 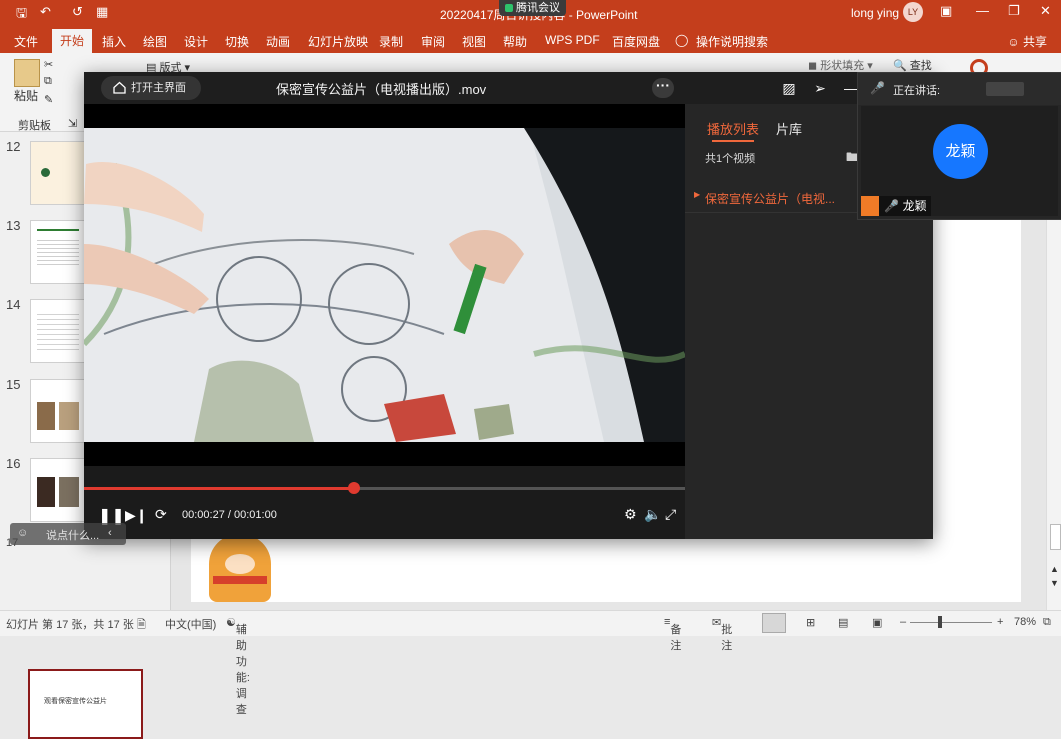 I want to click on minimize-icon: —, so click(x=982, y=10).